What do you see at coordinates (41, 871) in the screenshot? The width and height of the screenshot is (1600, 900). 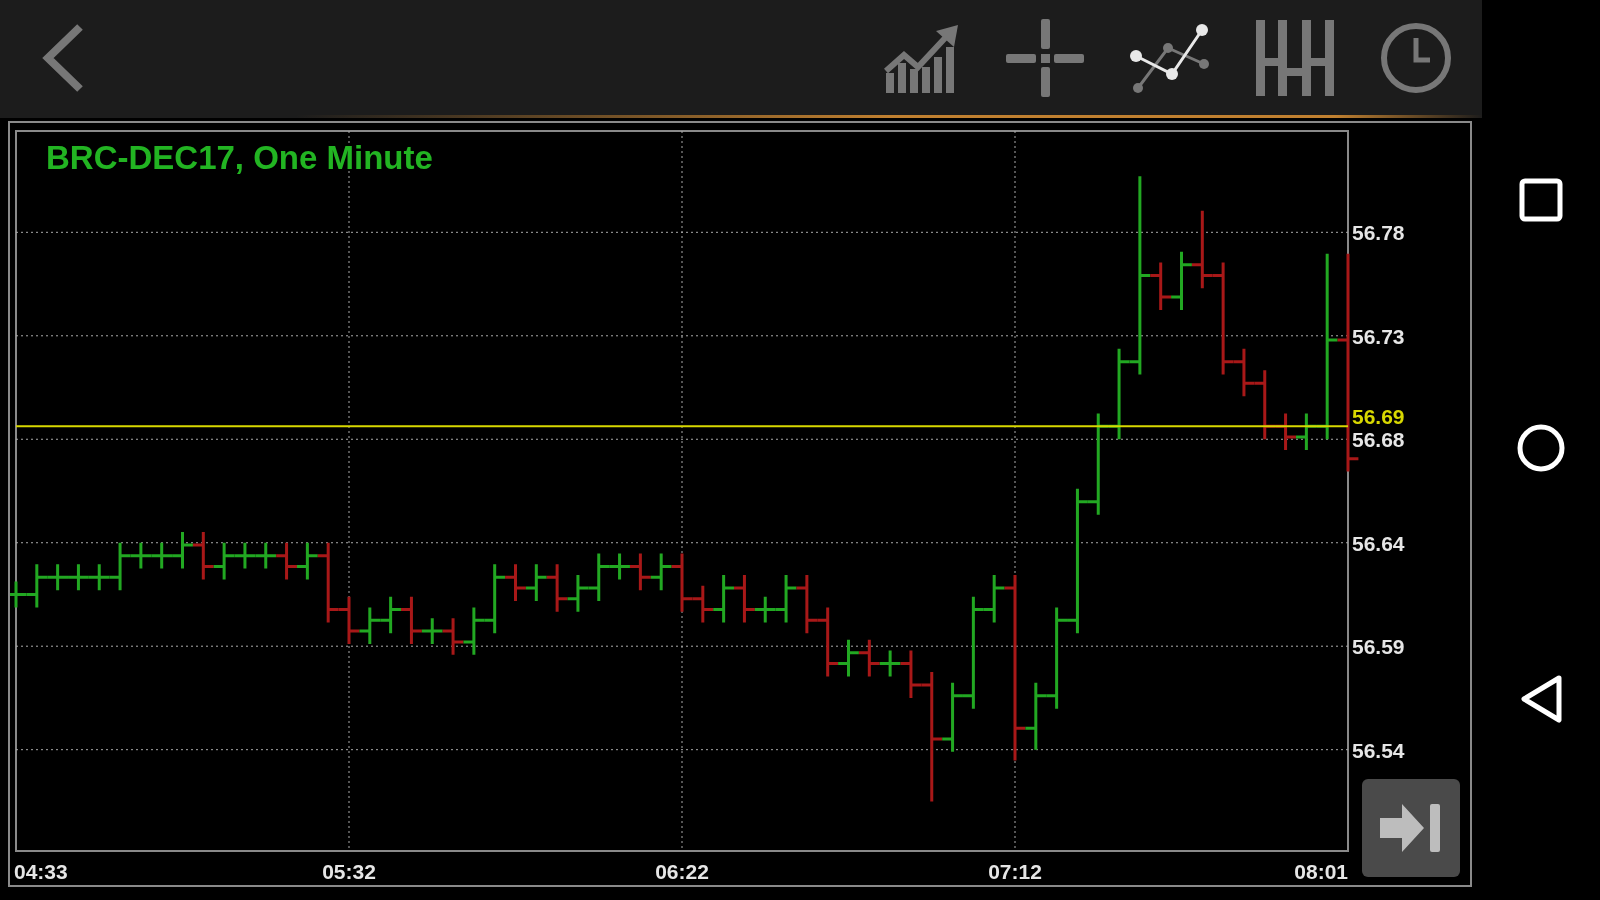 I see `axis-label: 04:33` at bounding box center [41, 871].